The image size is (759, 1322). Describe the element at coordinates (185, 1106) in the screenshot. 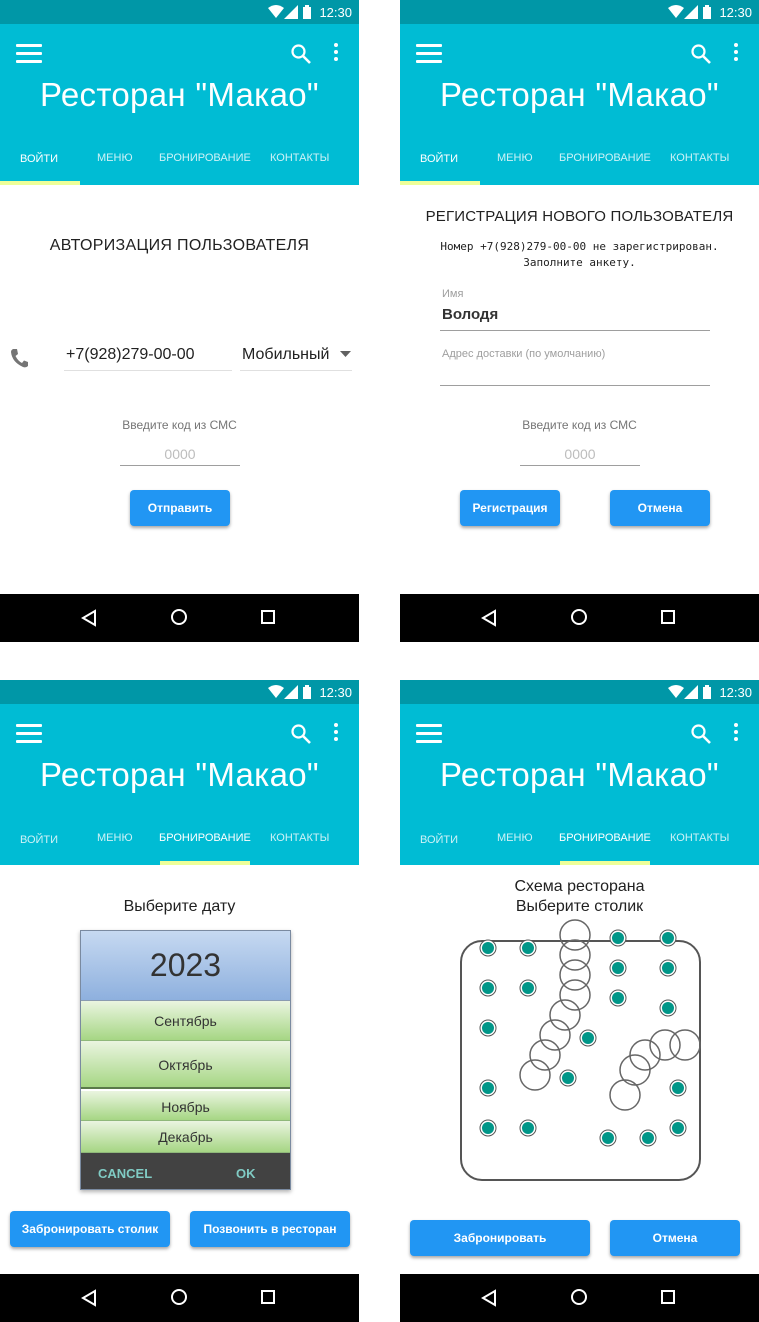

I see `month-item: Ноябрь` at that location.